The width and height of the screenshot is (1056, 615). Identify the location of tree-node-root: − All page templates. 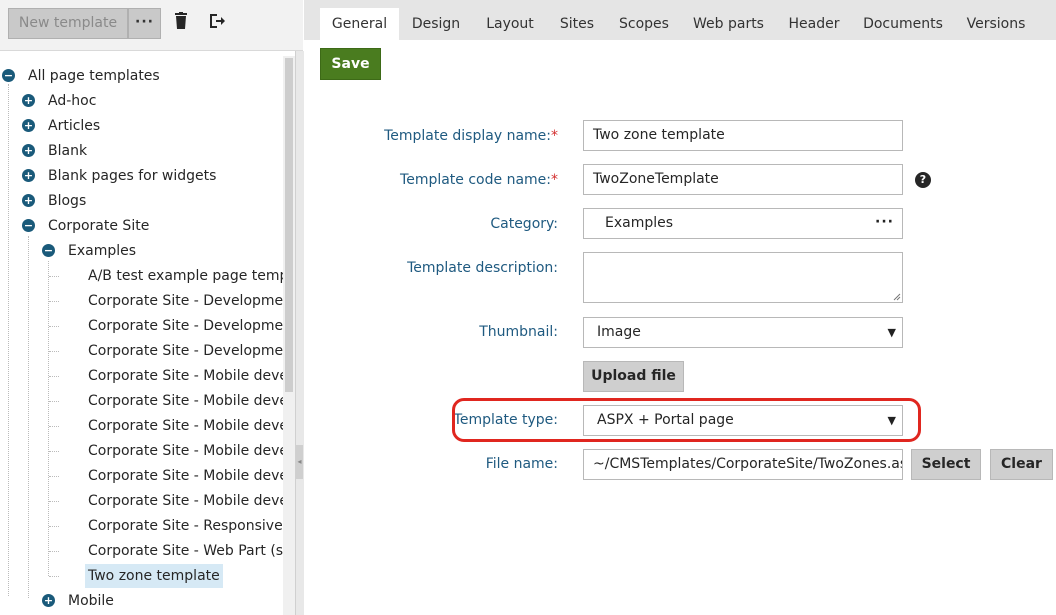
(142, 76).